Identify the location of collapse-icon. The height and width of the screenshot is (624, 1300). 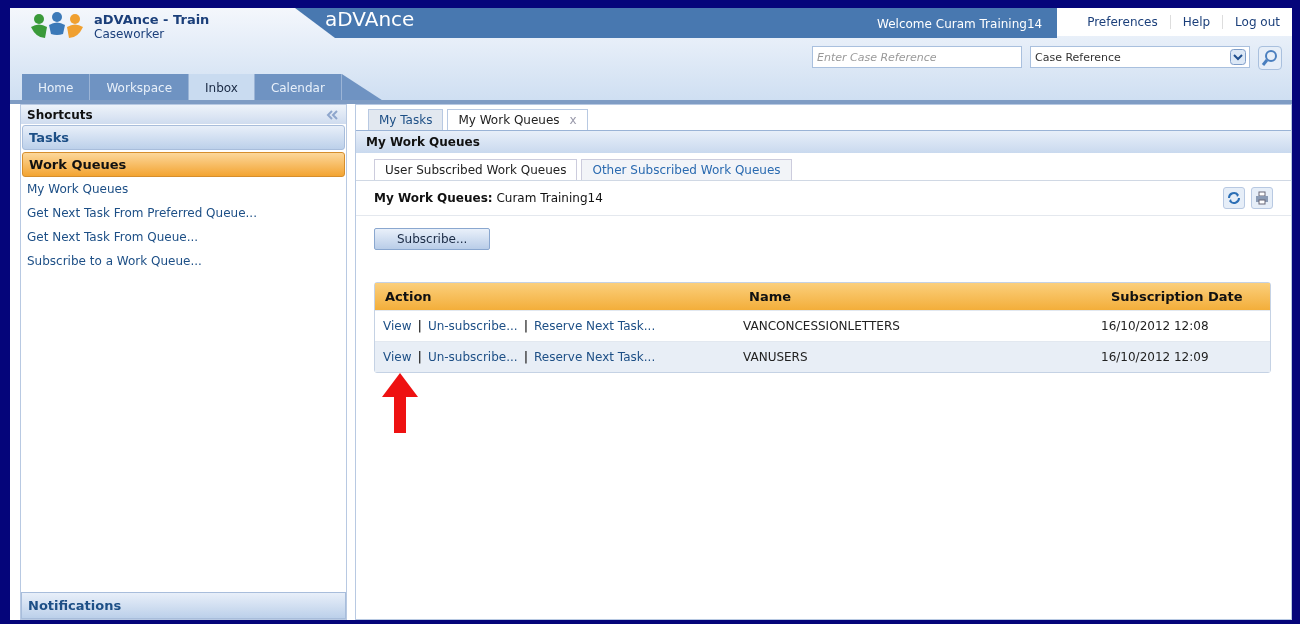
(332, 115).